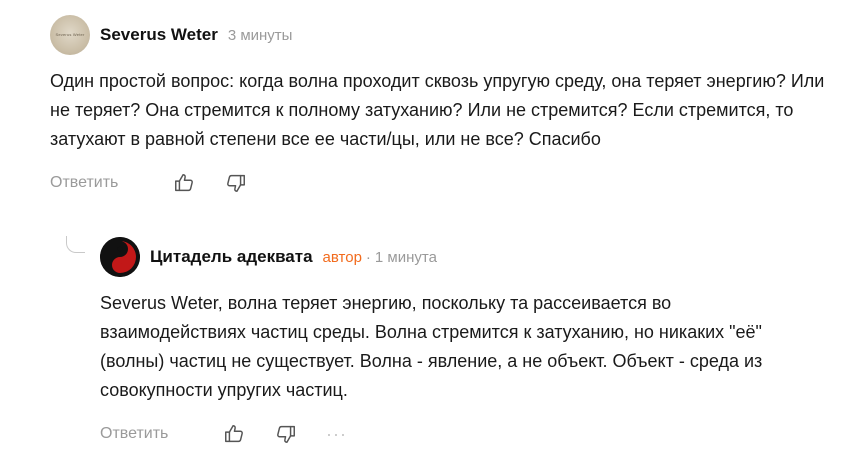 This screenshot has height=465, width=843. I want to click on avatar-label: Severus Weter, so click(70, 34).